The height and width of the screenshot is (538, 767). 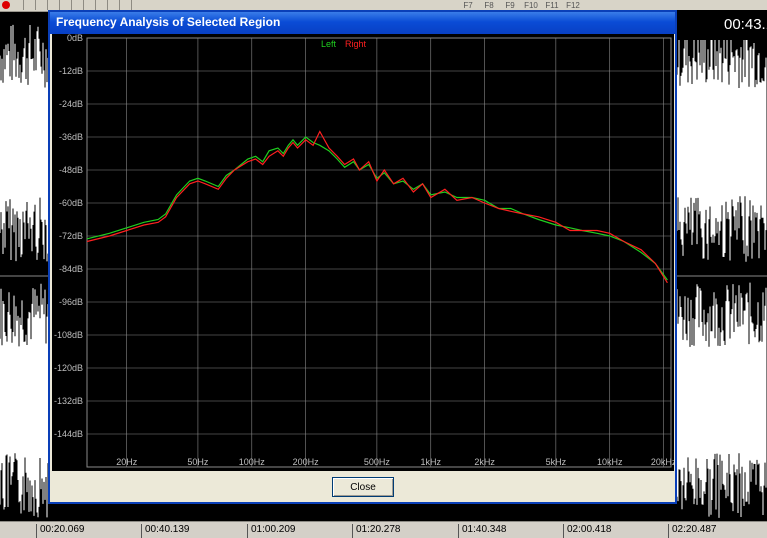 What do you see at coordinates (362, 23) in the screenshot?
I see `dialog-title-bar: Frequency Analysis of Selected Region` at bounding box center [362, 23].